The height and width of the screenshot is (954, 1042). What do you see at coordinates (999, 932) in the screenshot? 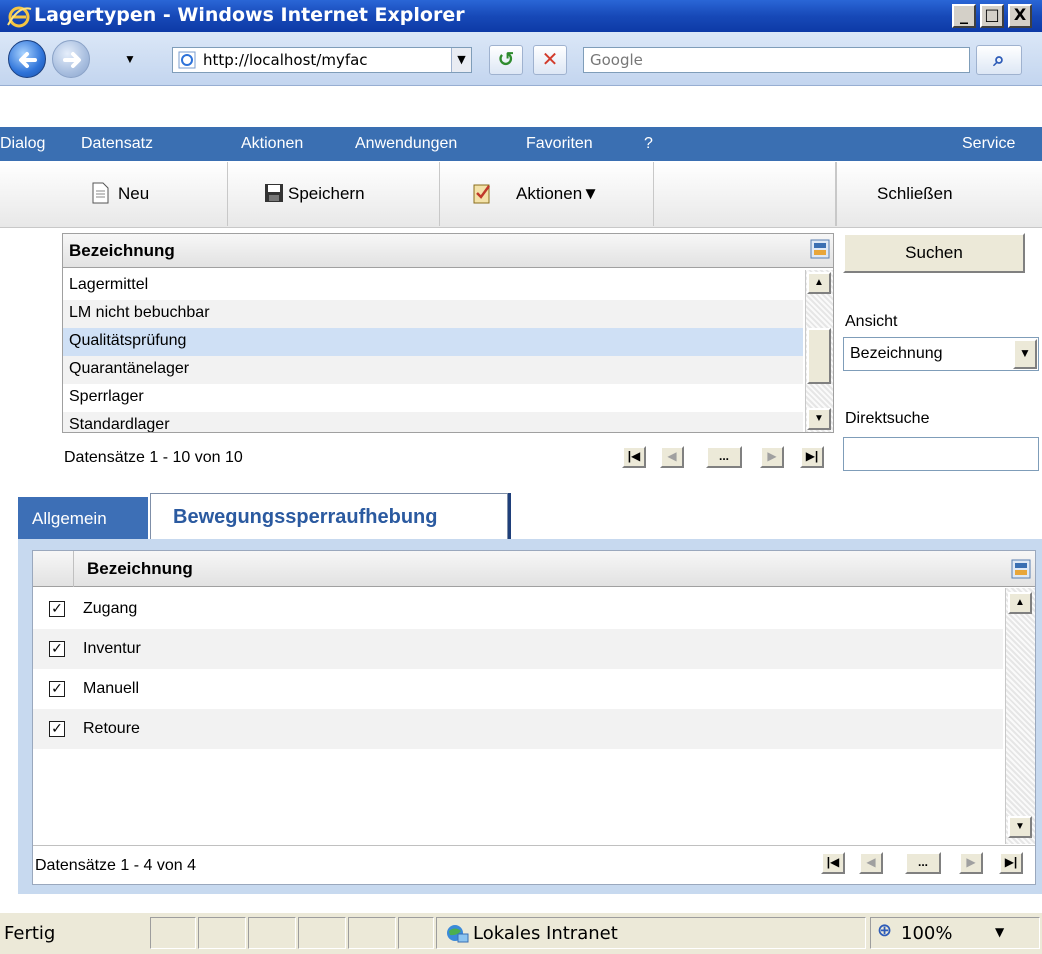
I see `zoom-dropdown-icon: ▼` at bounding box center [999, 932].